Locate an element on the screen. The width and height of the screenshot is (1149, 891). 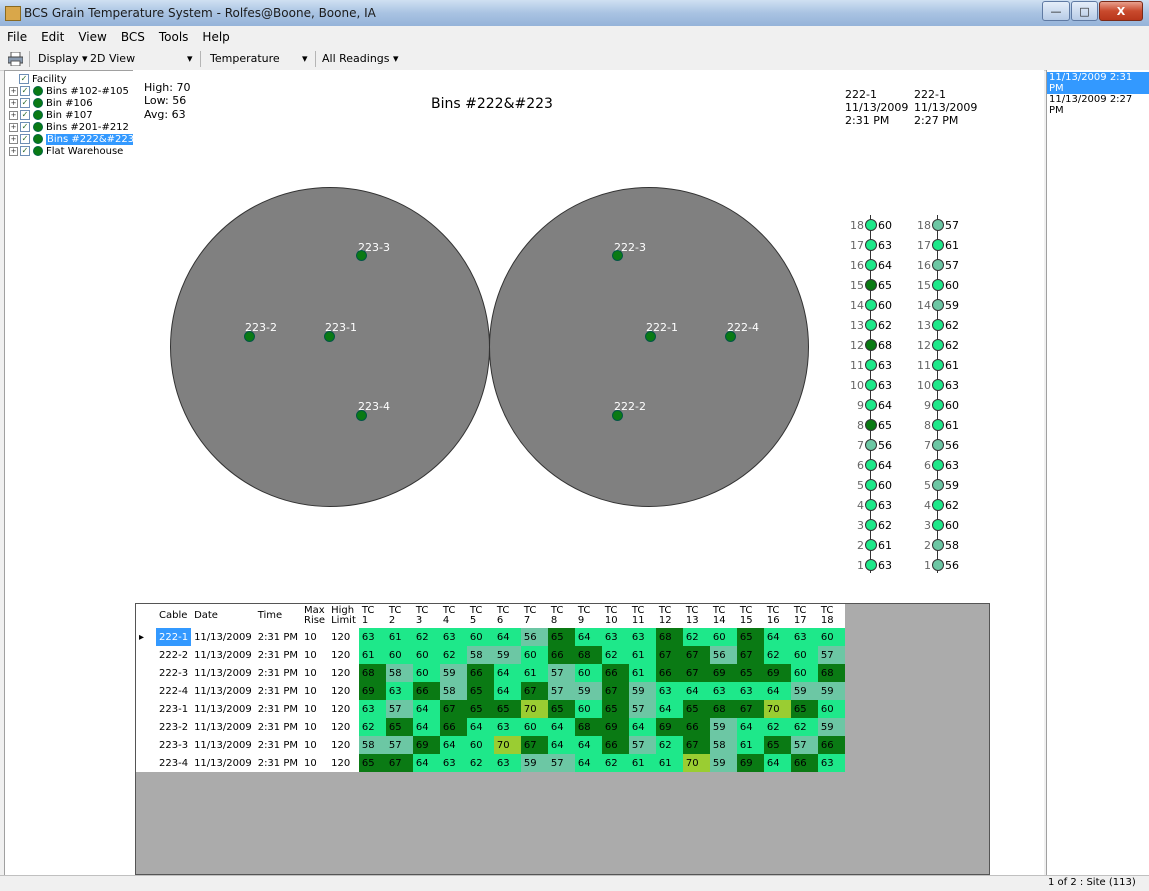
measure-selector: Temperature is located at coordinates (245, 58).